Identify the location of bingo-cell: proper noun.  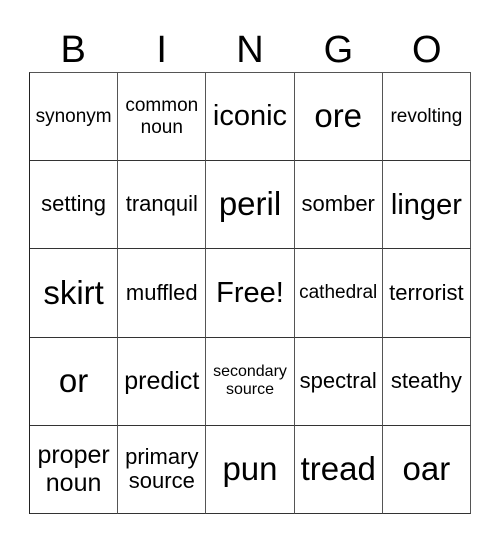
(74, 469).